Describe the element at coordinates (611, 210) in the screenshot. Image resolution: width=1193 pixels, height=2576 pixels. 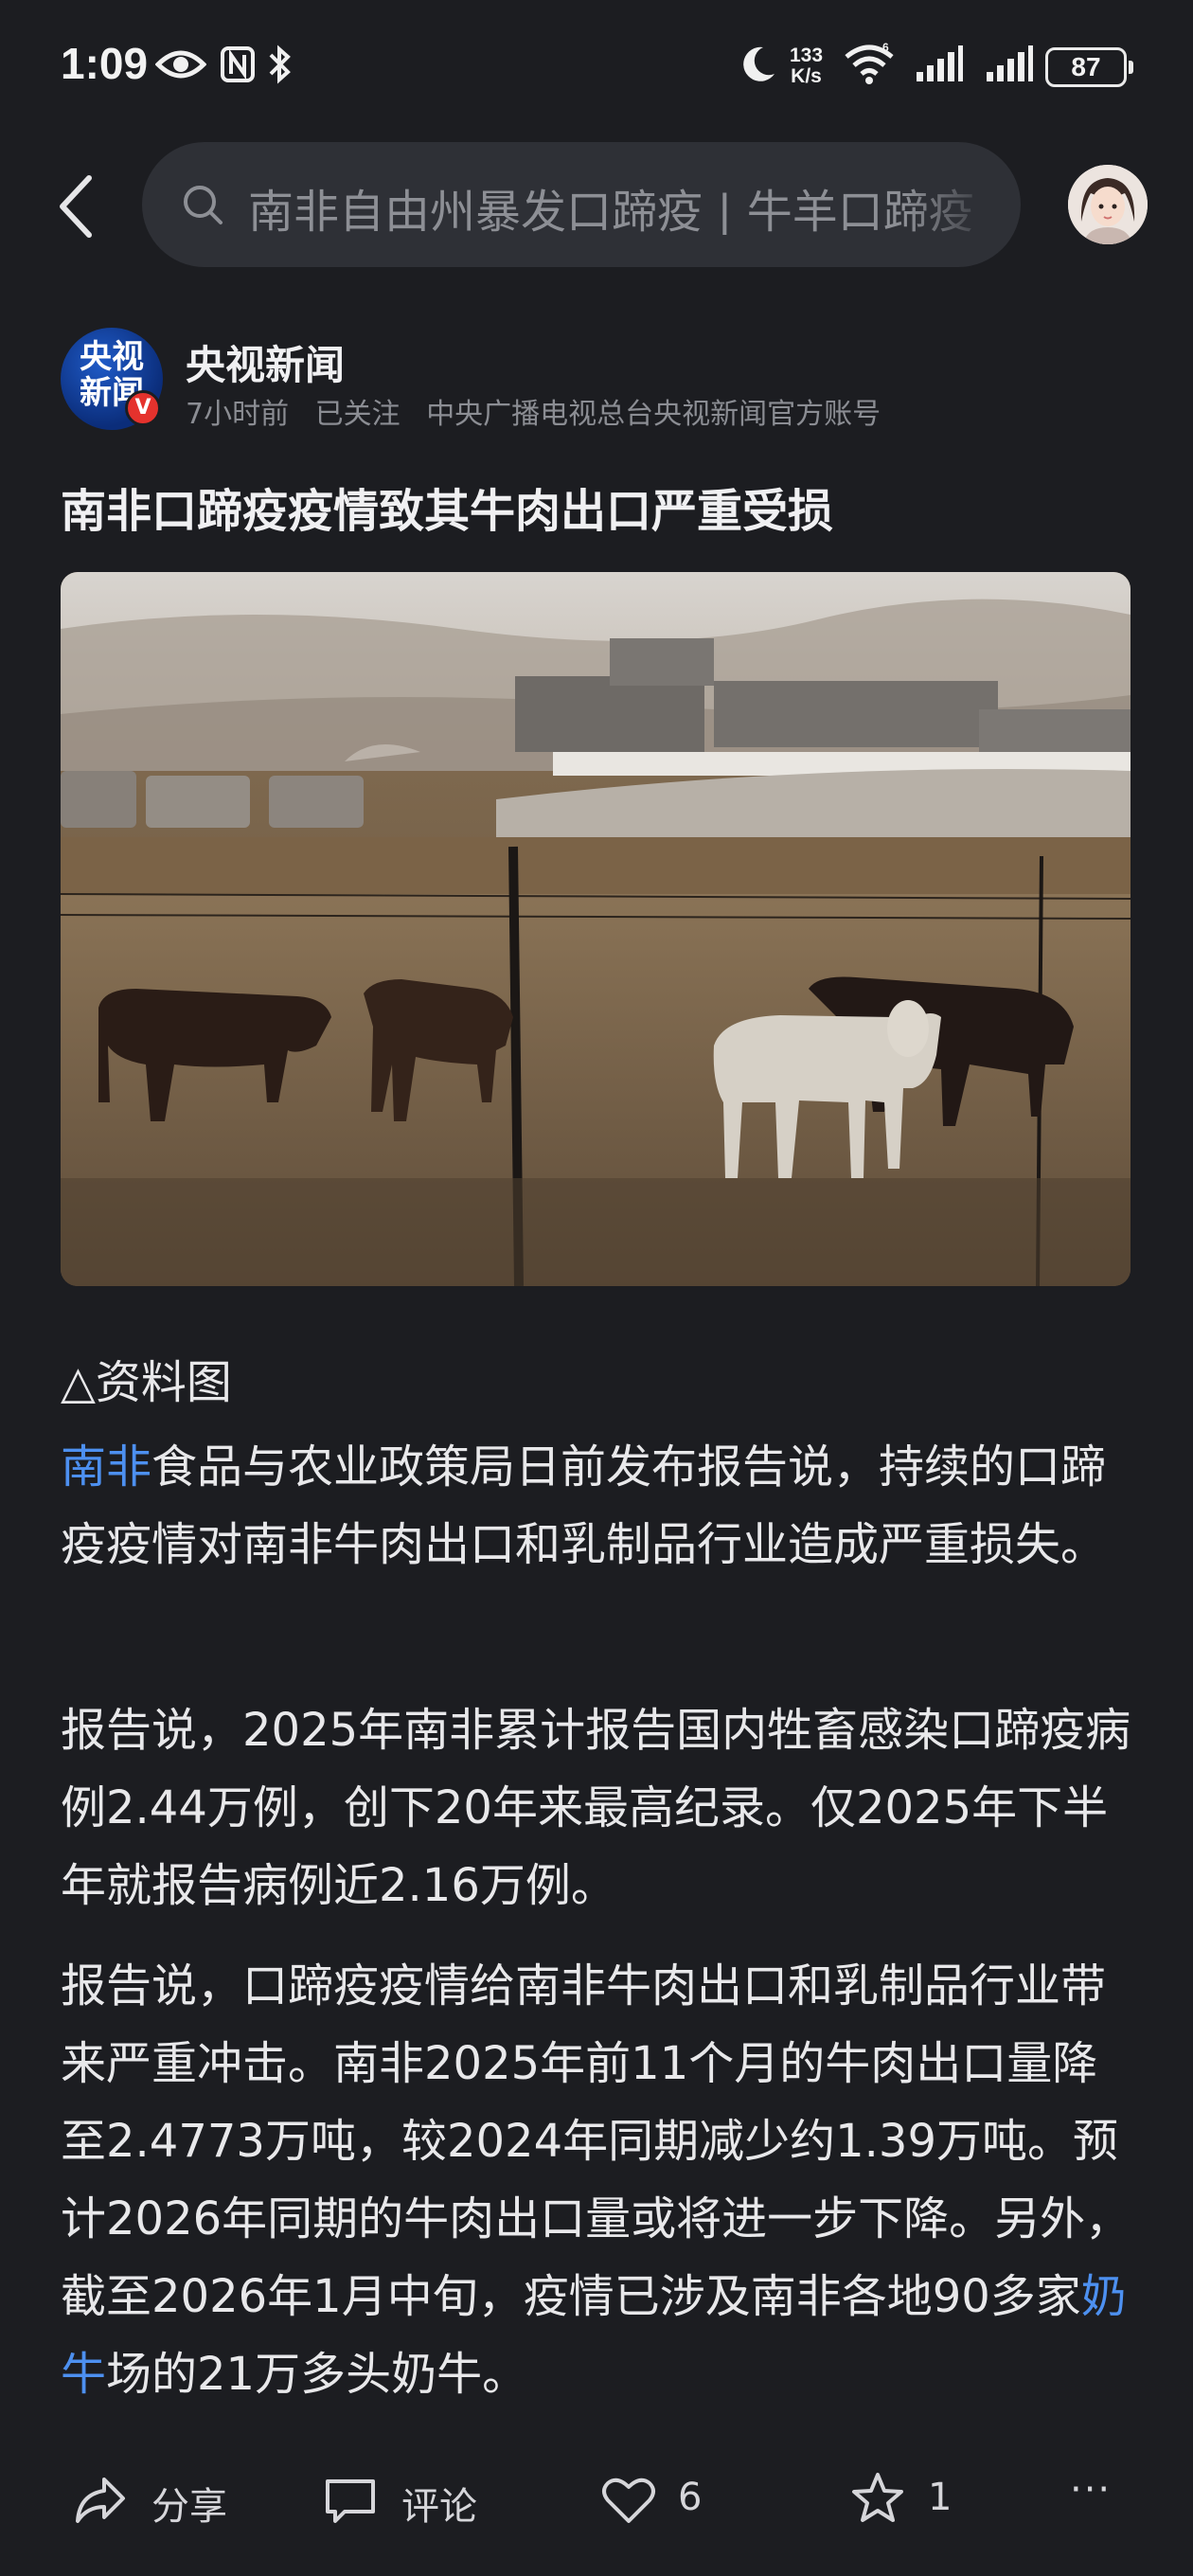
I see `search-query: 南非自由州暴发口蹄疫 | 牛羊口蹄疫` at that location.